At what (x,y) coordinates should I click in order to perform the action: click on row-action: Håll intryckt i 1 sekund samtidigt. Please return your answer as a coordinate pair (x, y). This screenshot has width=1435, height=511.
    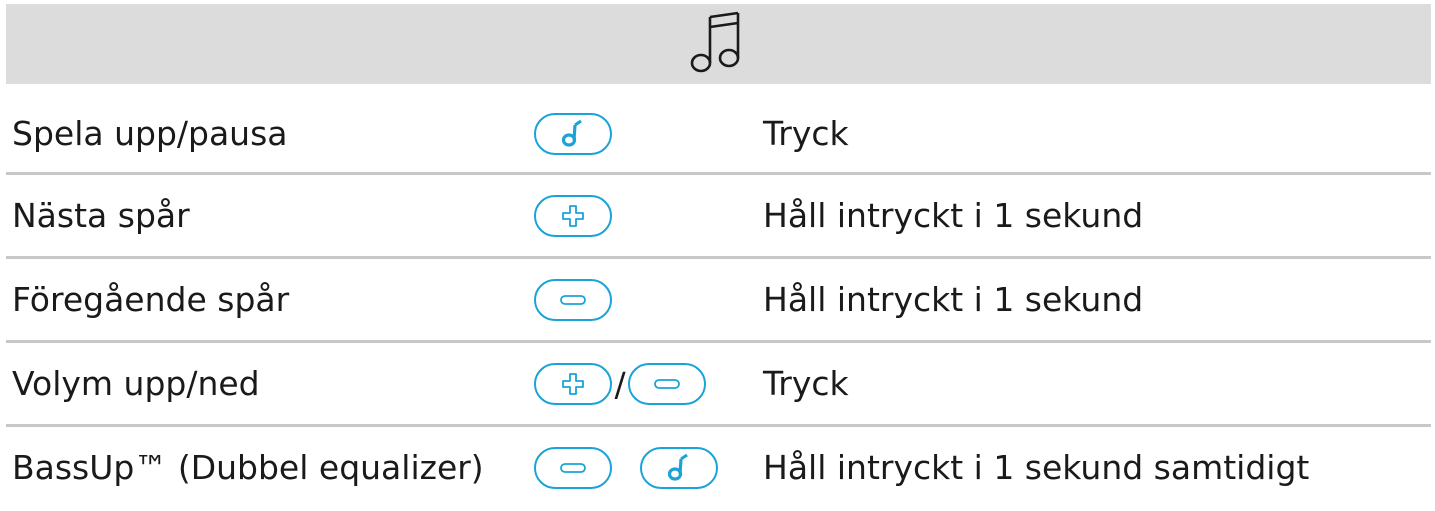
    Looking at the image, I should click on (1036, 467).